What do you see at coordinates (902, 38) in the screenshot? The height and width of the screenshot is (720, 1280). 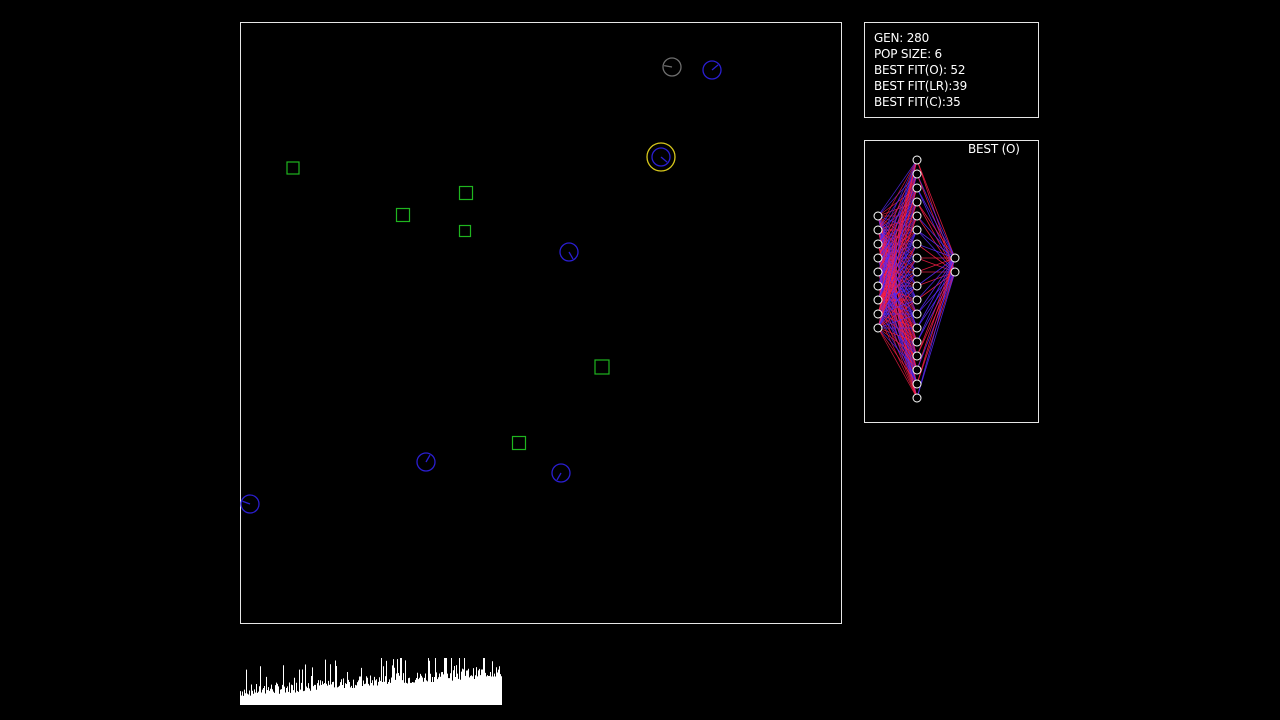 I see `generation-label: GEN: 280` at bounding box center [902, 38].